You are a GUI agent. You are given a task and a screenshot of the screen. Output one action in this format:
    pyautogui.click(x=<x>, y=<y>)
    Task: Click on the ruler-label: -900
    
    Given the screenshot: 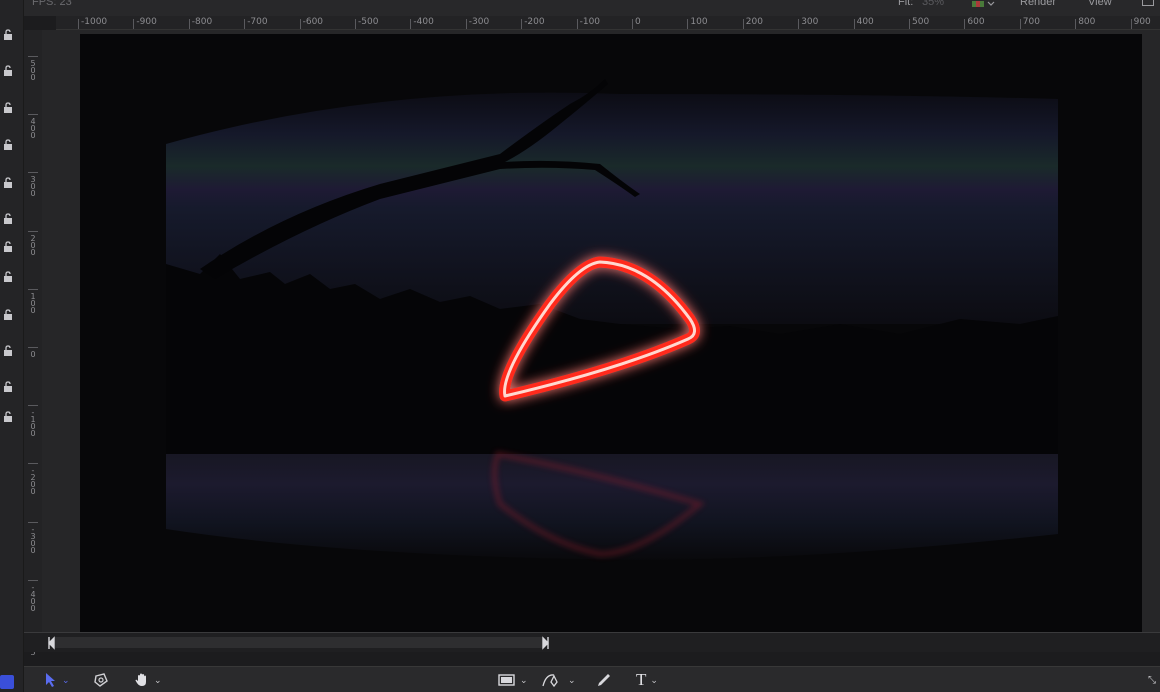 What is the action you would take?
    pyautogui.click(x=146, y=22)
    